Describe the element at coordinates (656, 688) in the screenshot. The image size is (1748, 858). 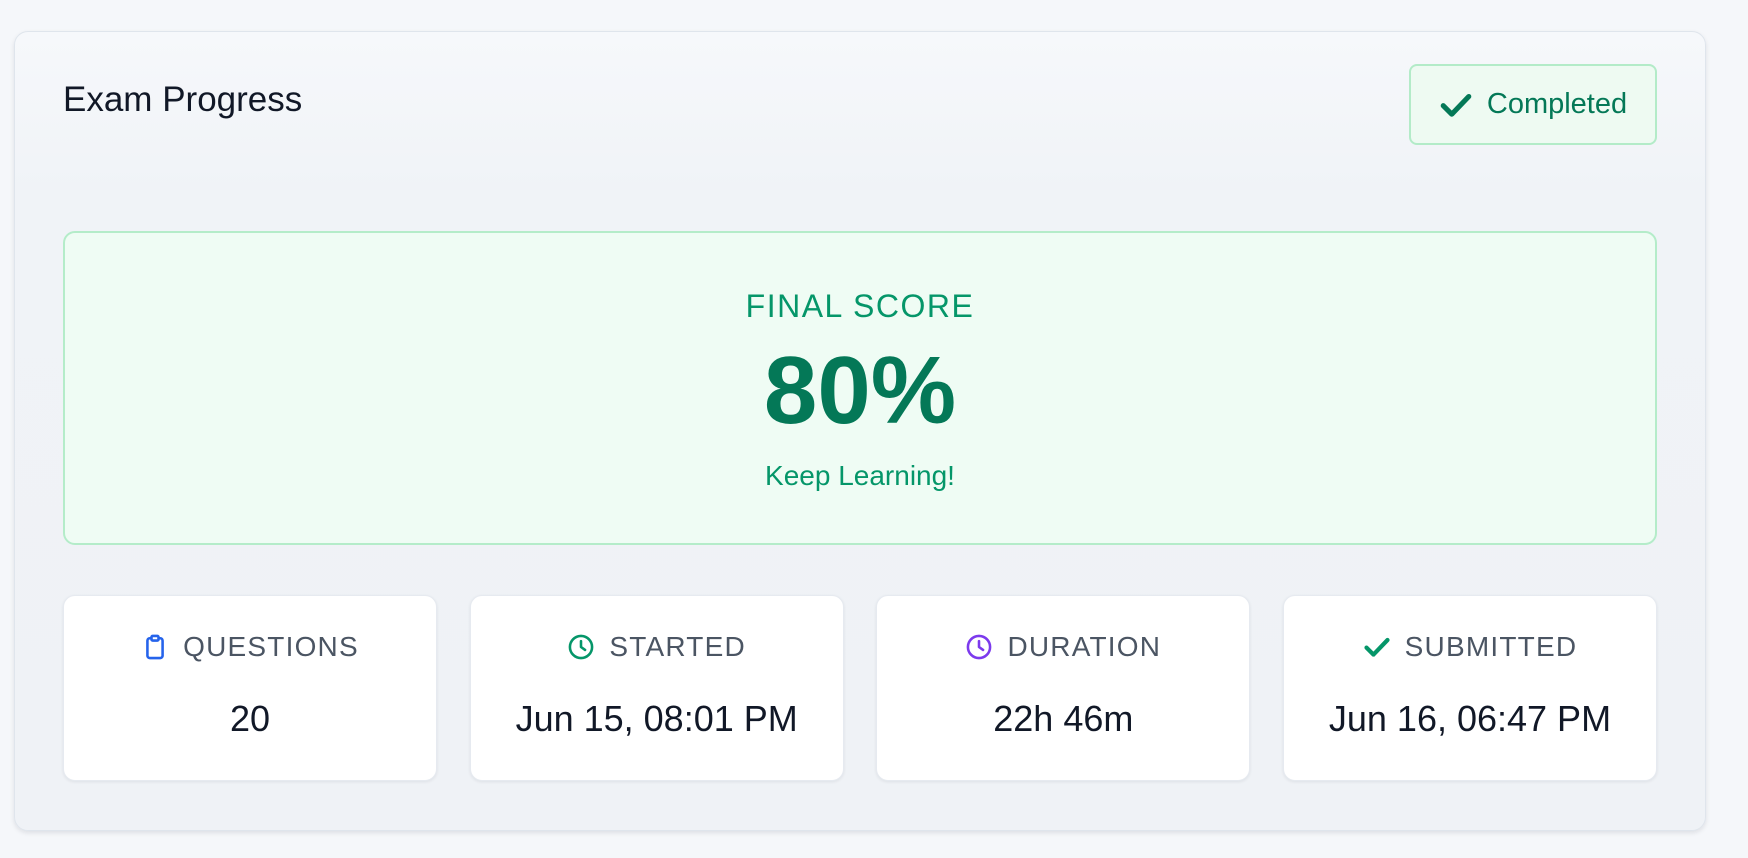
I see `stat-card-started: STARTED Jun 15, 08:01 PM` at that location.